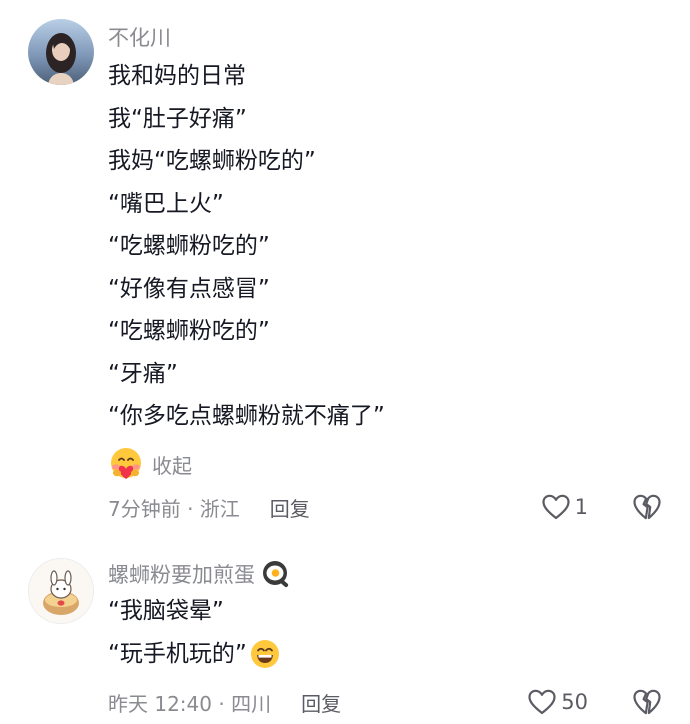 The width and height of the screenshot is (690, 724). I want to click on comment-line: “玩手机玩的”, so click(194, 654).